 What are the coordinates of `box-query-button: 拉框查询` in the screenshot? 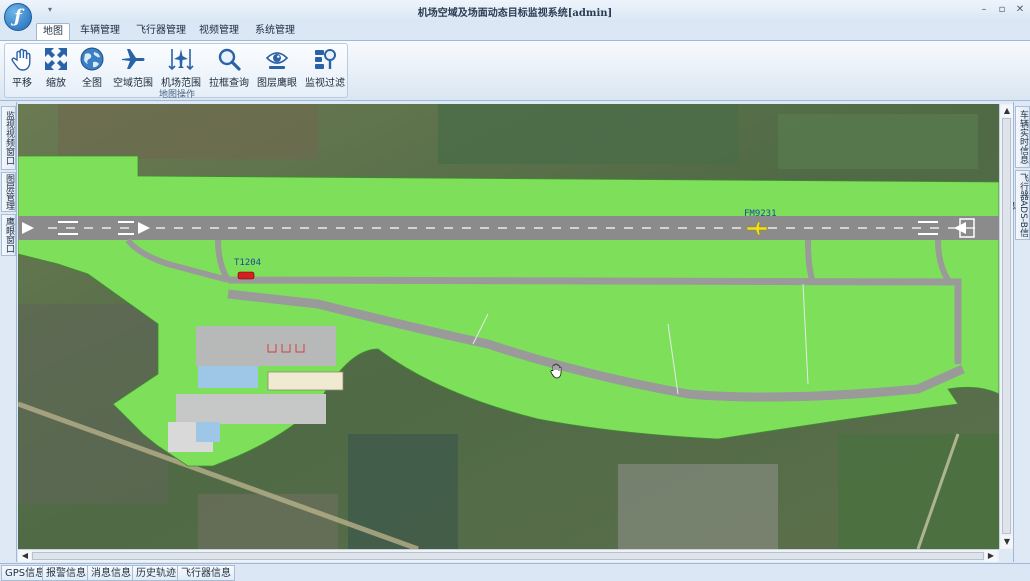 It's located at (229, 67).